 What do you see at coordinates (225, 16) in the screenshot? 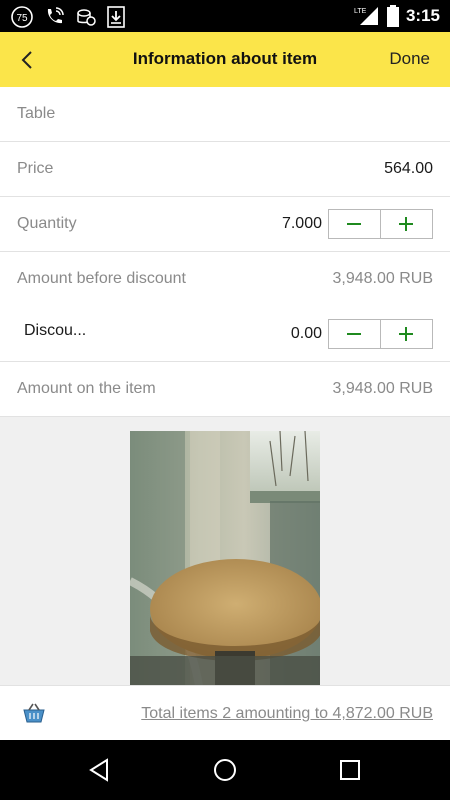
I see `status-bar: 75 LTE 3:15` at bounding box center [225, 16].